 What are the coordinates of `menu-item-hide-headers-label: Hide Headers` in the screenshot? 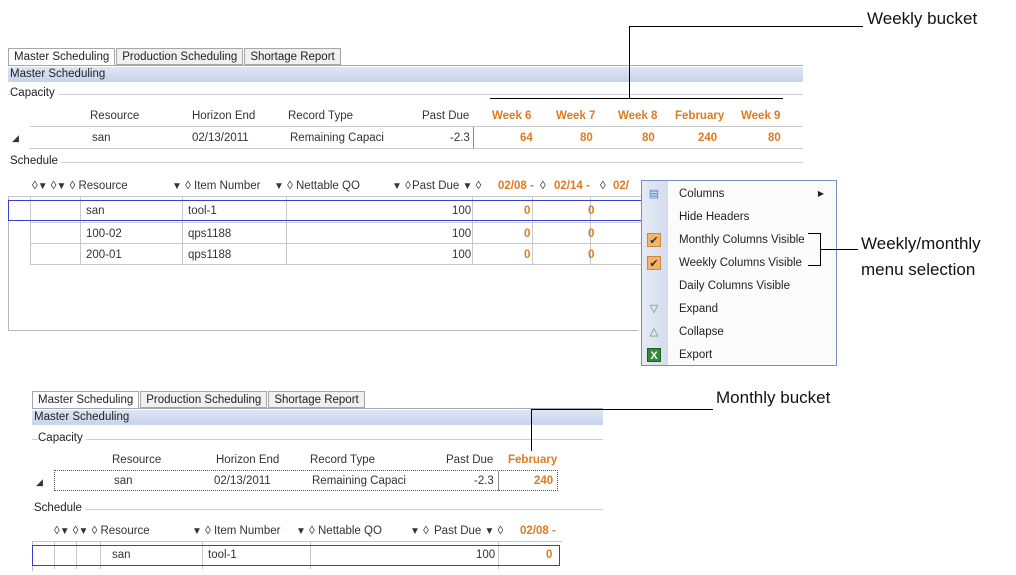 It's located at (714, 217).